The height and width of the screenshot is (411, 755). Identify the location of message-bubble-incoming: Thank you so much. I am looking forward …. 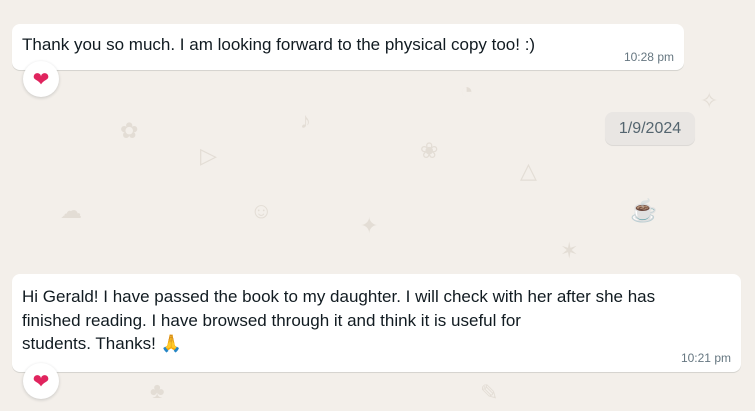
(348, 47).